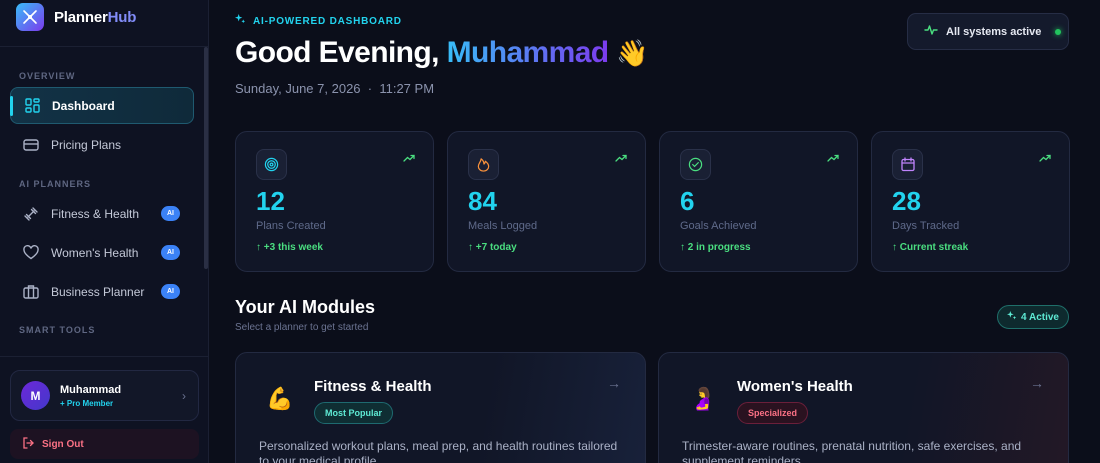 The image size is (1100, 463). Describe the element at coordinates (1040, 317) in the screenshot. I see `active-count-text: 4 Active` at that location.